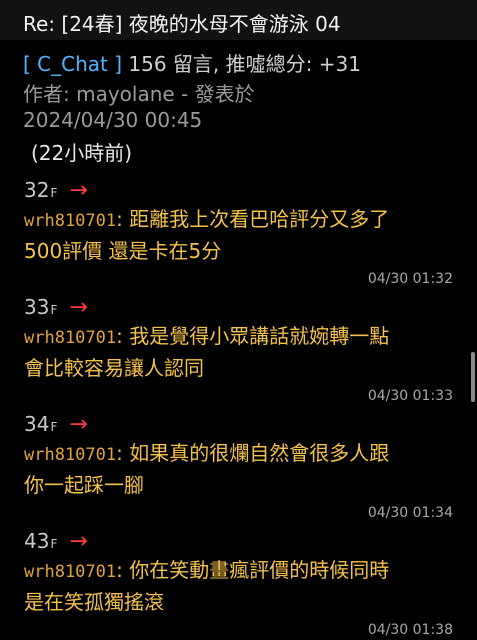  I want to click on comment-line: wrh810701: 我是覺得小眾講話就婉轉一點, so click(244, 337).